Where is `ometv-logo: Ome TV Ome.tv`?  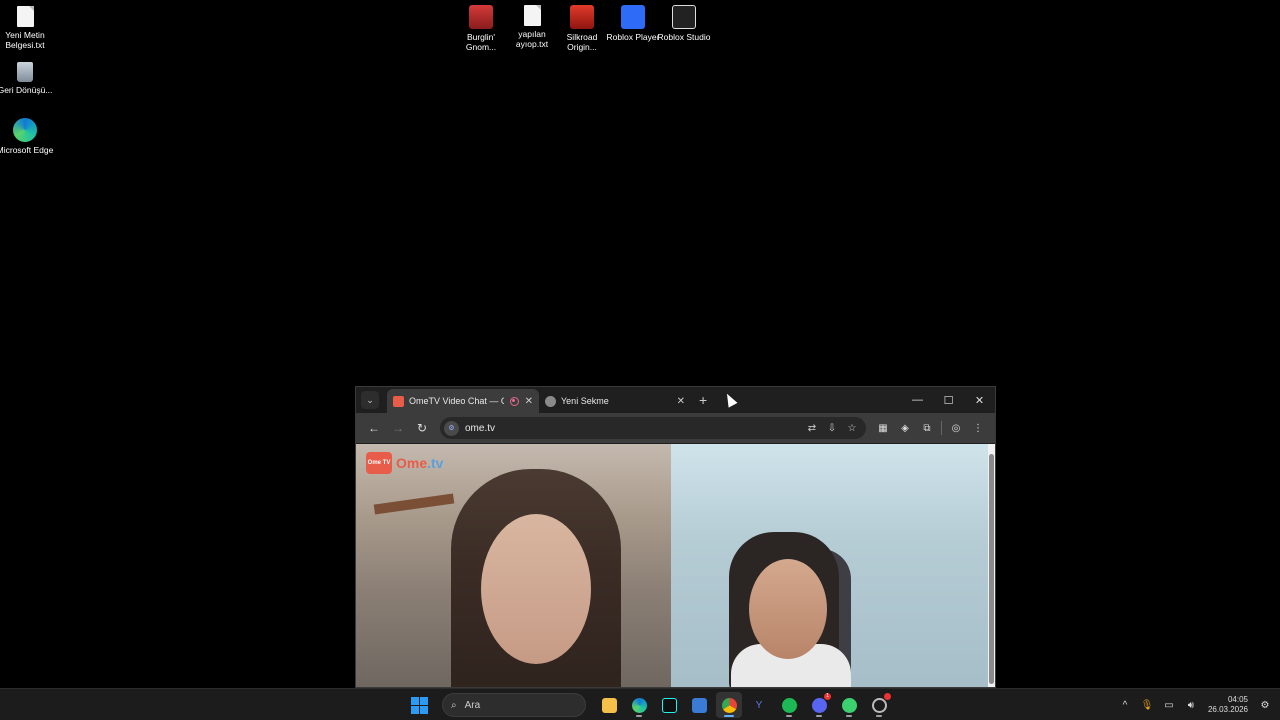
ometv-logo: Ome TV Ome.tv is located at coordinates (404, 463).